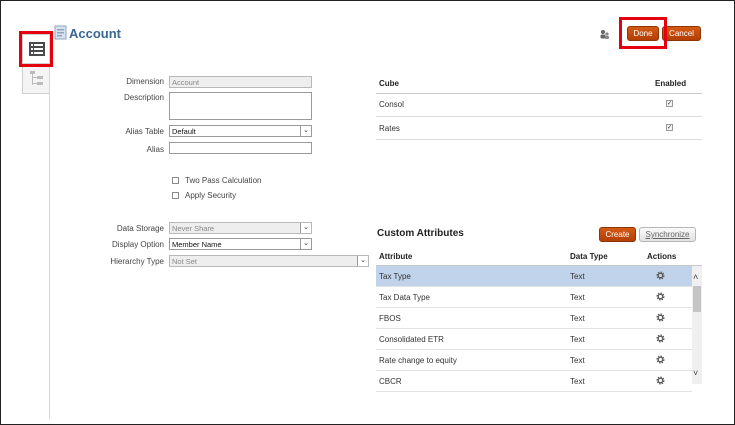 The image size is (735, 425). I want to click on page-title: Account, so click(95, 33).